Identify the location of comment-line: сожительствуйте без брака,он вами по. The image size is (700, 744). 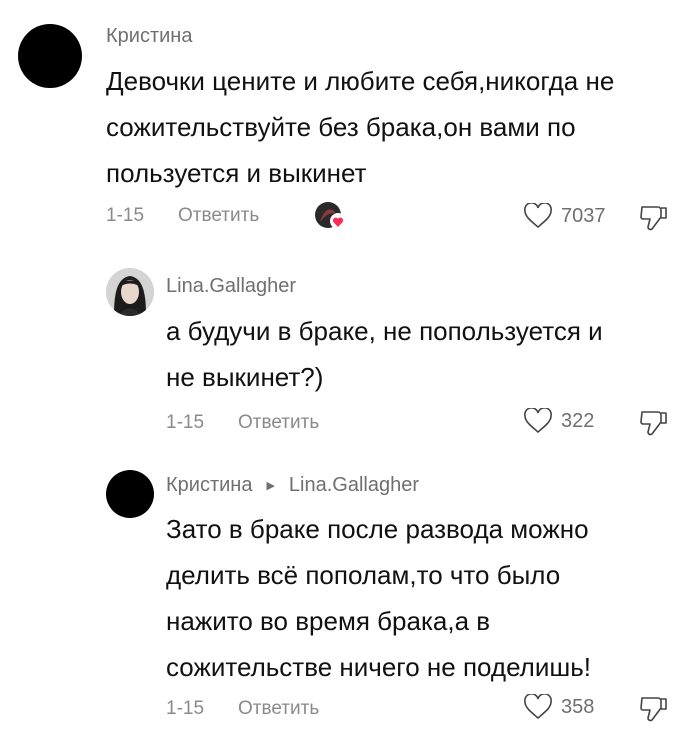
(341, 127).